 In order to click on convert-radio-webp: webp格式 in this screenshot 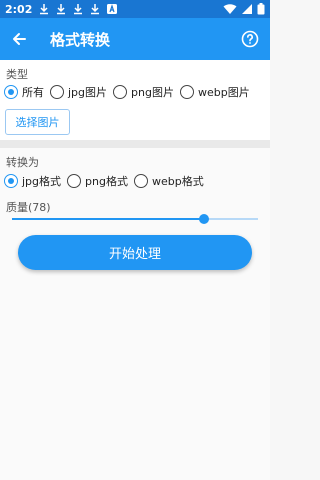, I will do `click(168, 181)`.